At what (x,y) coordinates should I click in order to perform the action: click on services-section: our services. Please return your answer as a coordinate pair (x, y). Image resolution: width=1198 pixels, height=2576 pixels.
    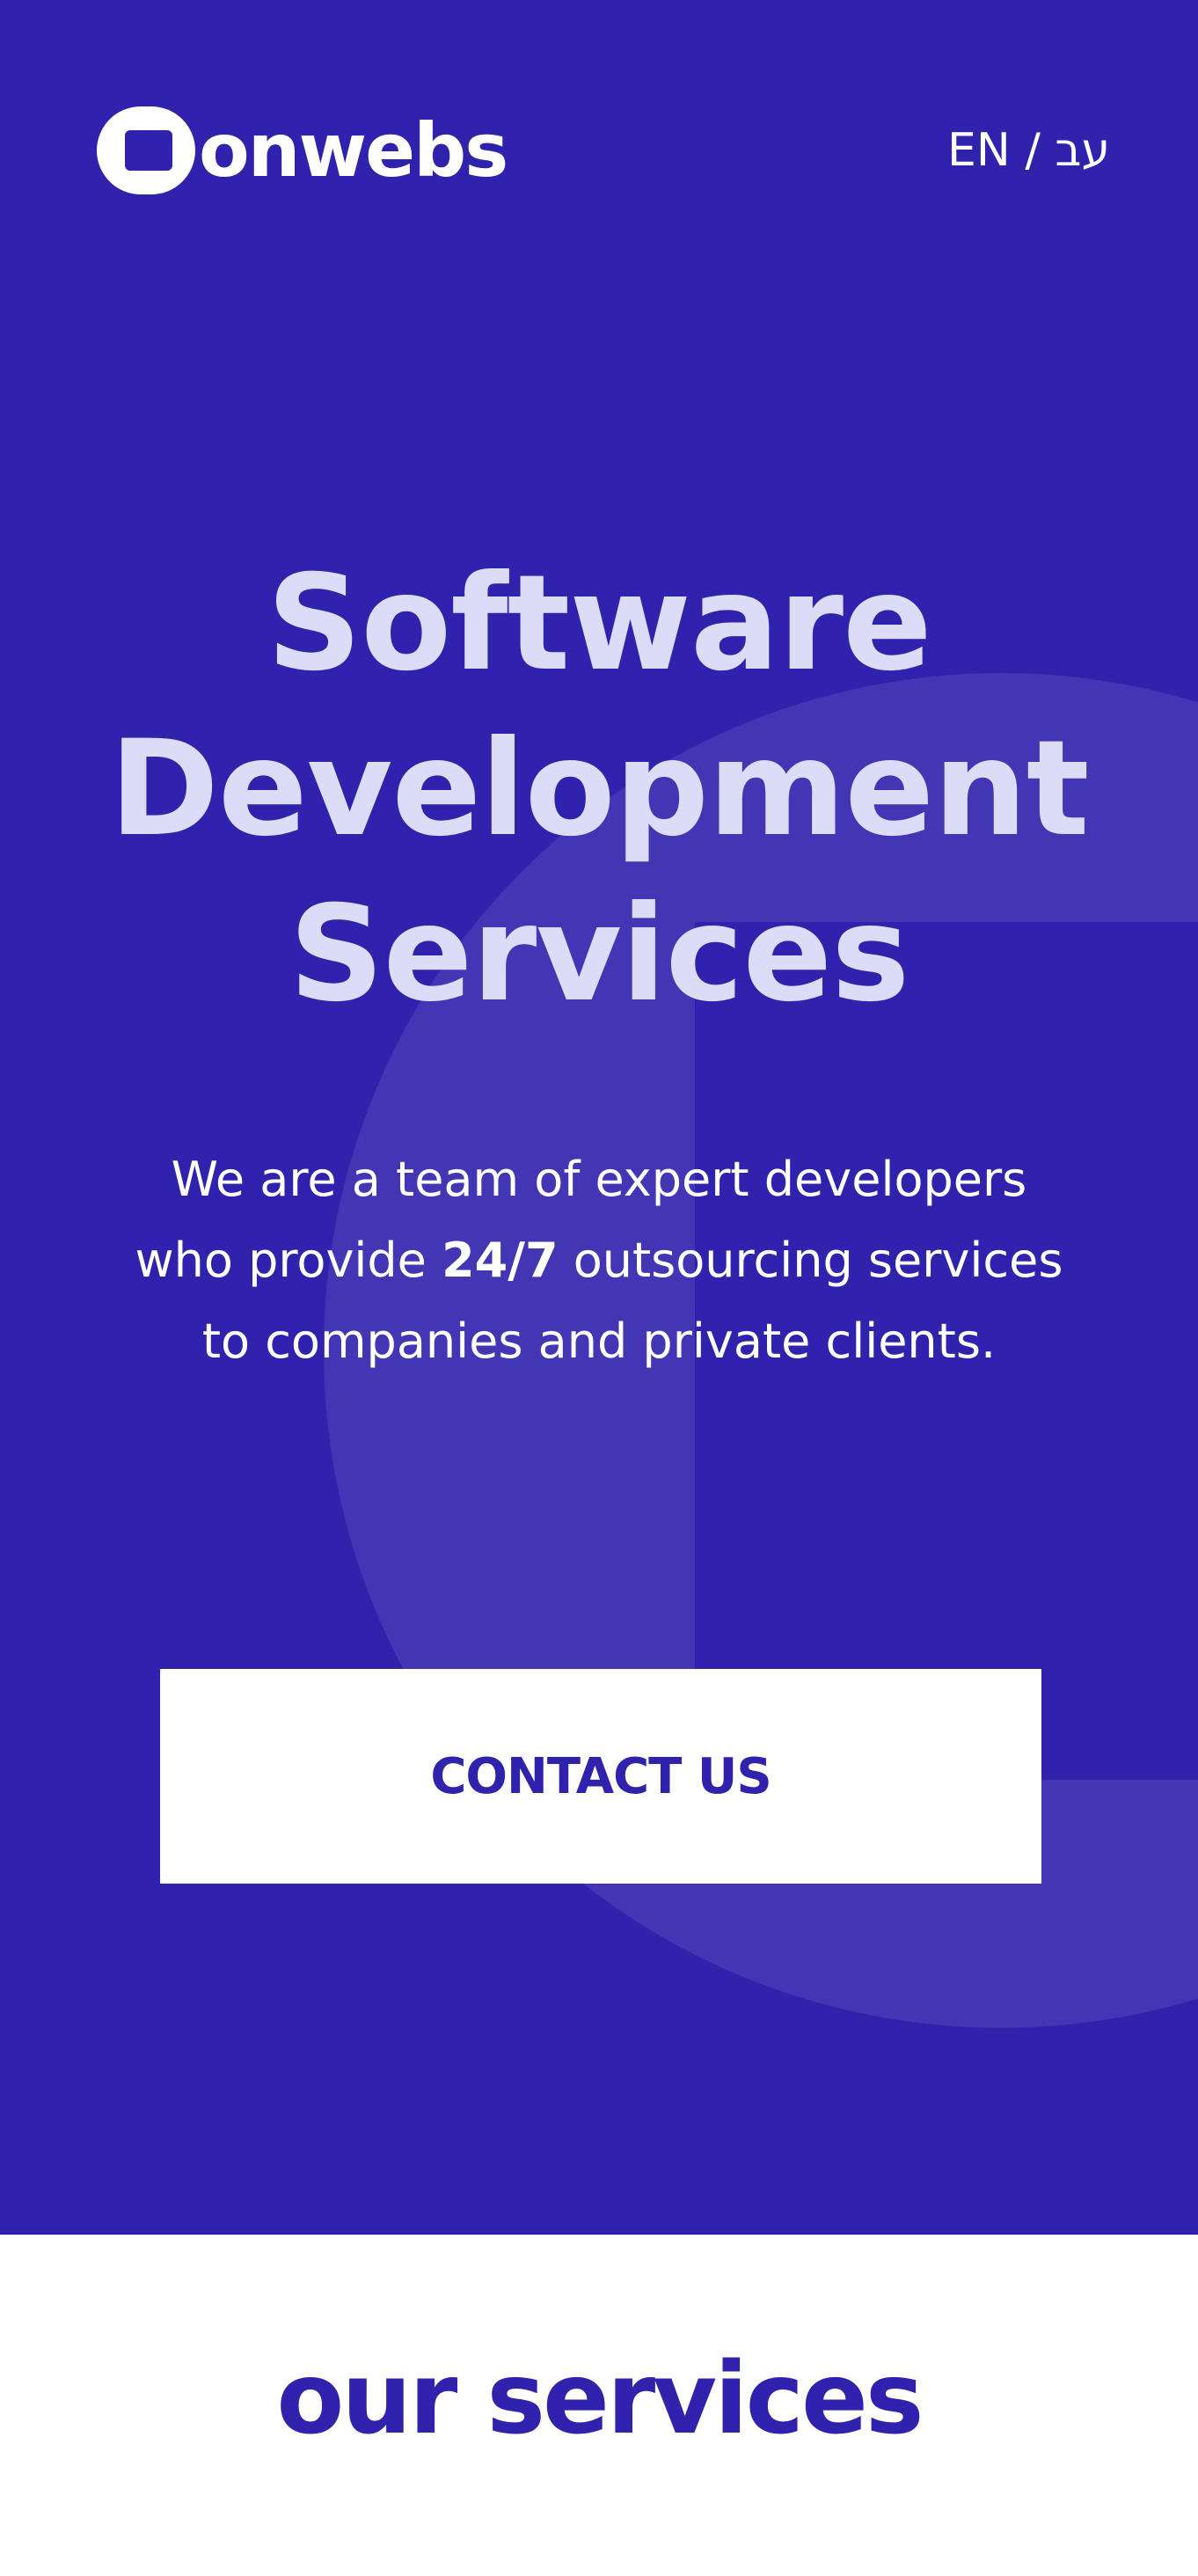
    Looking at the image, I should click on (599, 2405).